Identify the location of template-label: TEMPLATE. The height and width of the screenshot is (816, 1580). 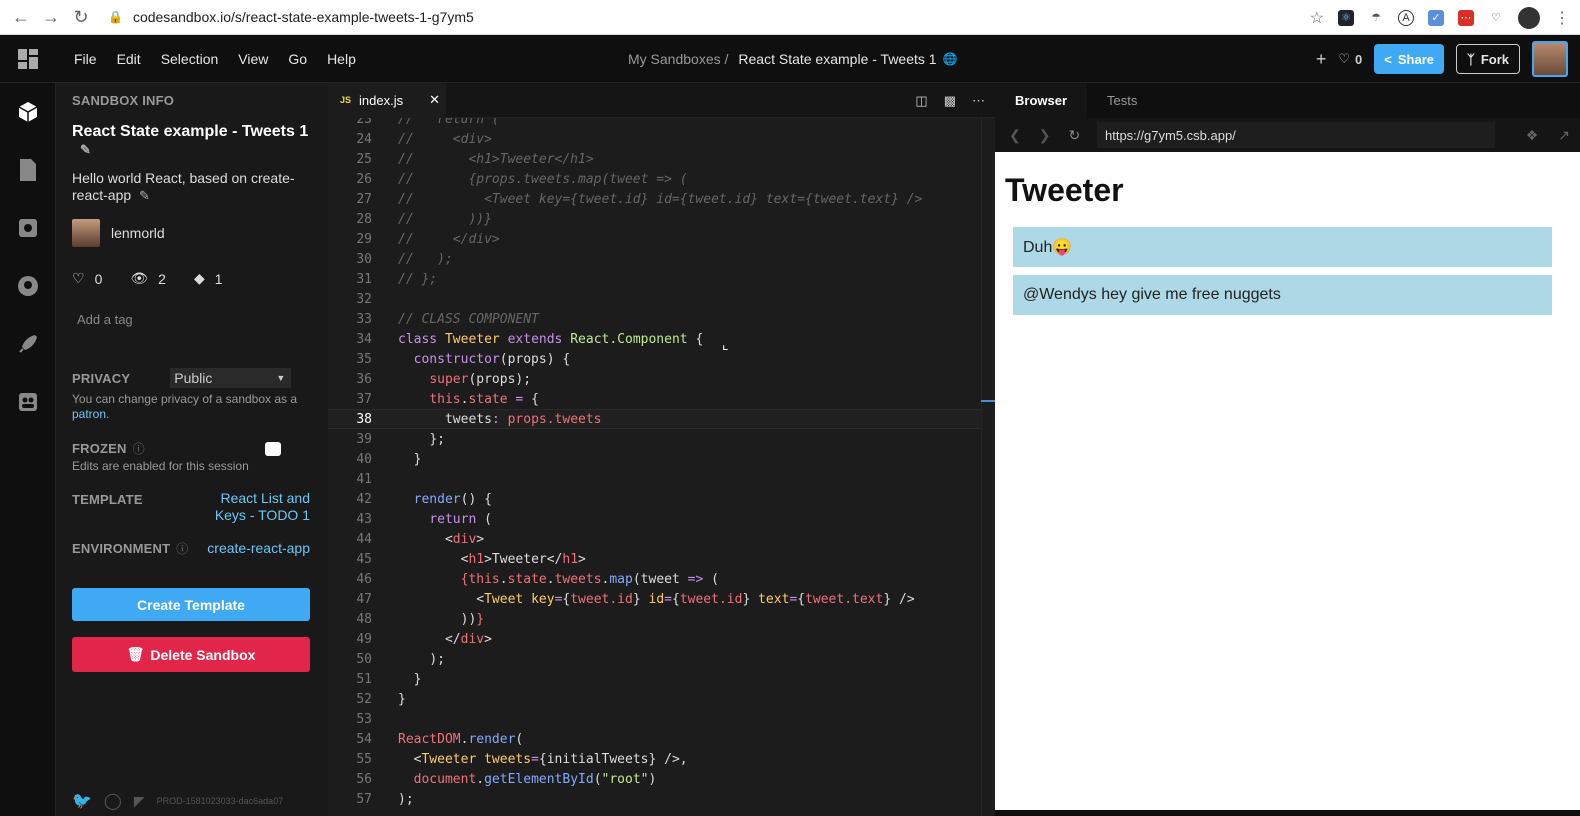
(107, 499).